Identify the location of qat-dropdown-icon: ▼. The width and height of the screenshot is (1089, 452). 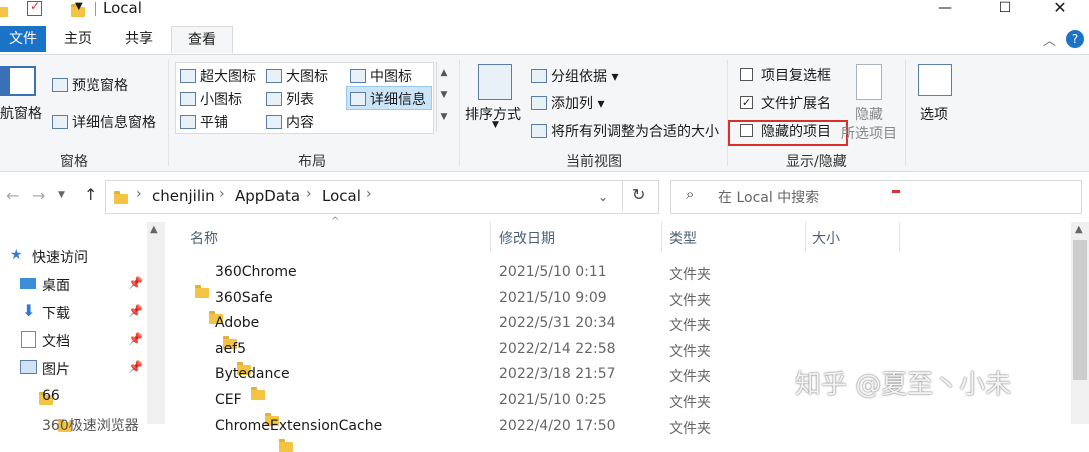
(79, 6).